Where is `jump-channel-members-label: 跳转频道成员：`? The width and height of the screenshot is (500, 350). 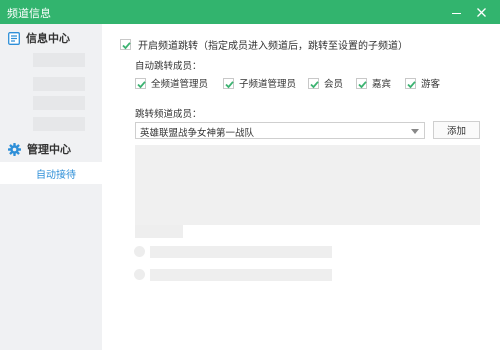 jump-channel-members-label: 跳转频道成员： is located at coordinates (168, 114).